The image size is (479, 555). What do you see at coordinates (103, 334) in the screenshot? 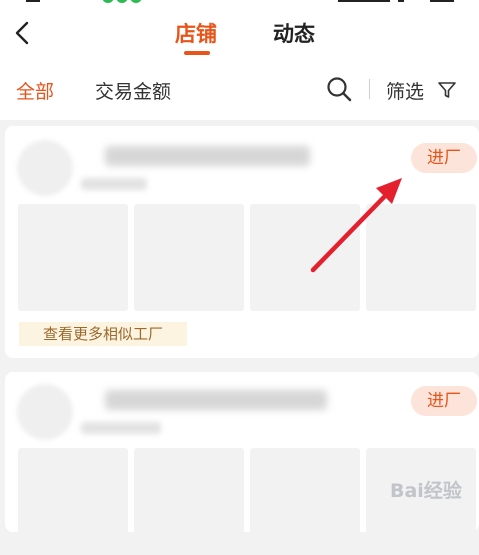
I see `view-similar-factories-link: 查看更多相似工厂` at bounding box center [103, 334].